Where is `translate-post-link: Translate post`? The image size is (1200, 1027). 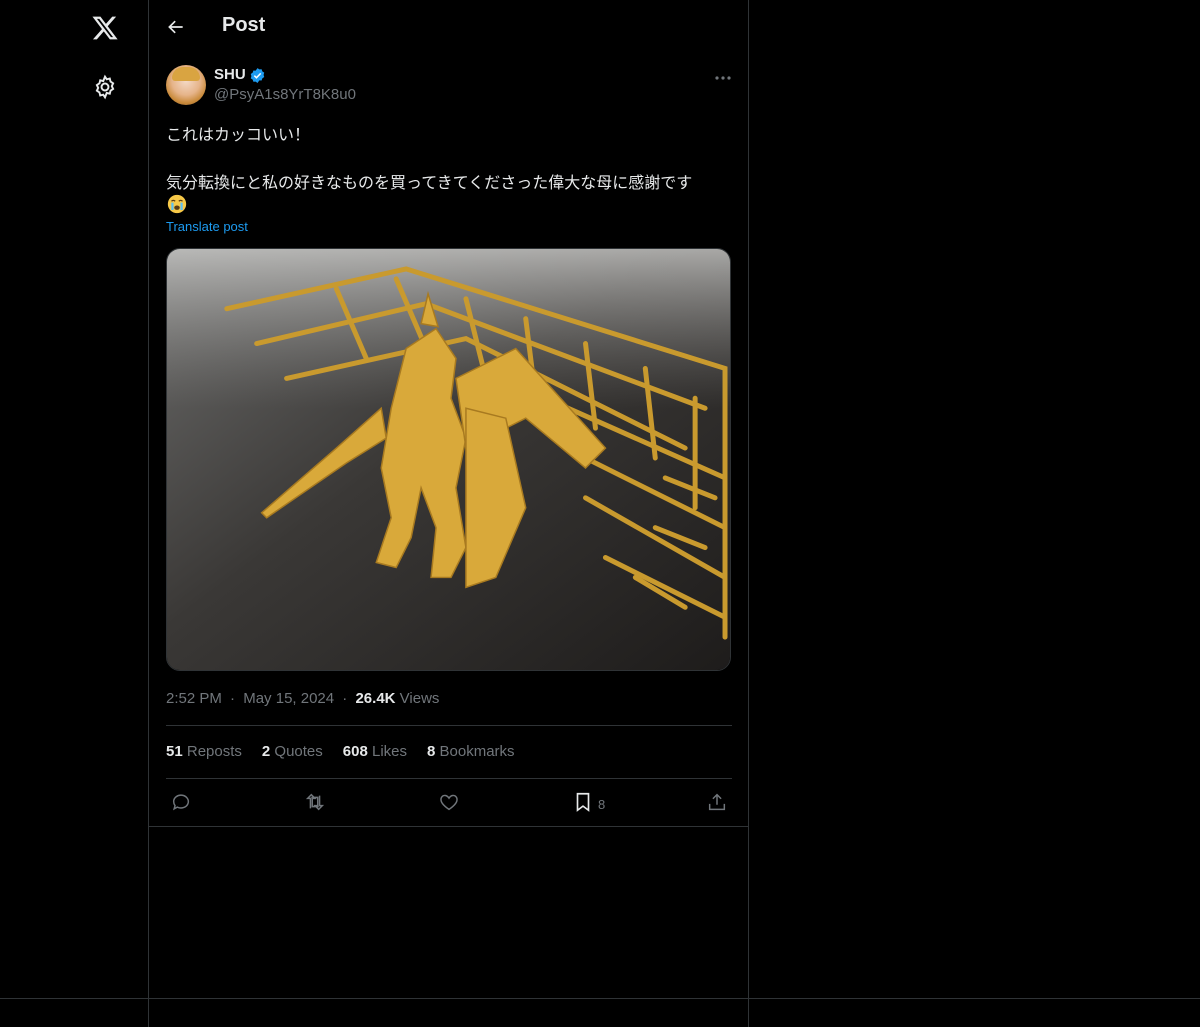
translate-post-link: Translate post is located at coordinates (207, 226).